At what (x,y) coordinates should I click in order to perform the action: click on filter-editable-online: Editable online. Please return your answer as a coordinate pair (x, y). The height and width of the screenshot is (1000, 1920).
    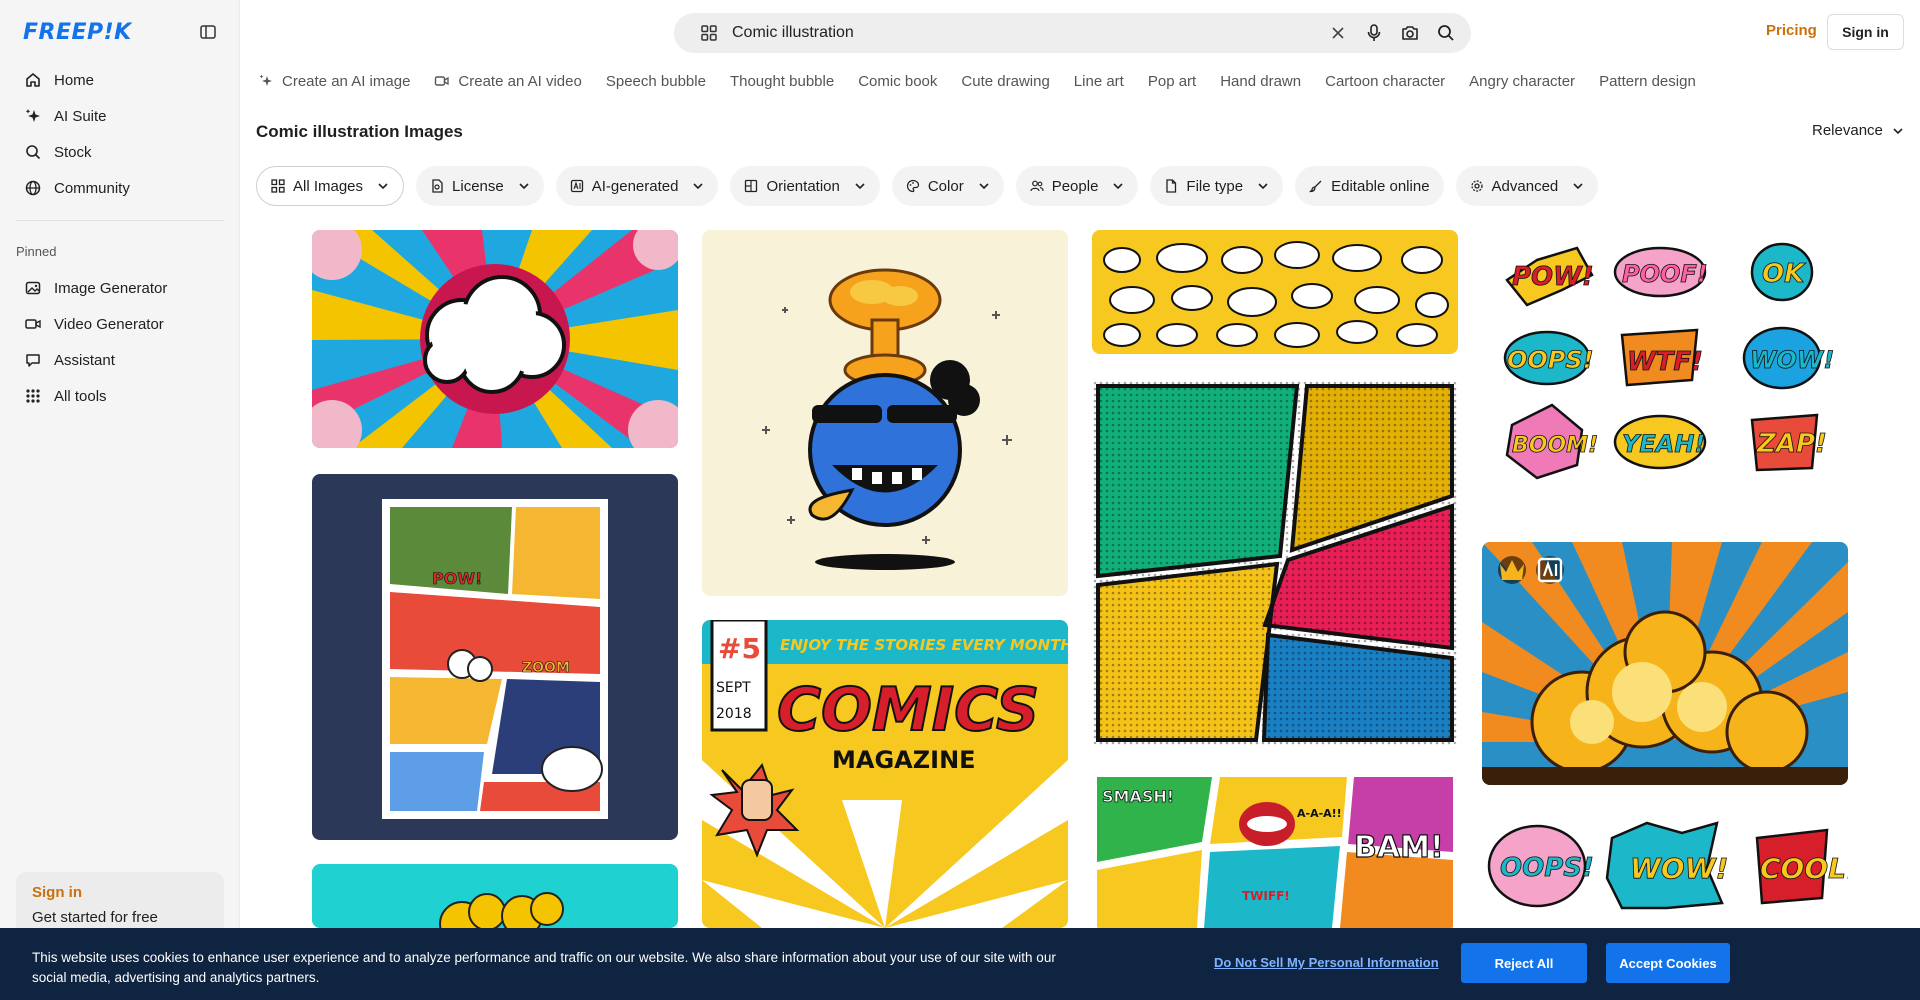
    Looking at the image, I should click on (1369, 186).